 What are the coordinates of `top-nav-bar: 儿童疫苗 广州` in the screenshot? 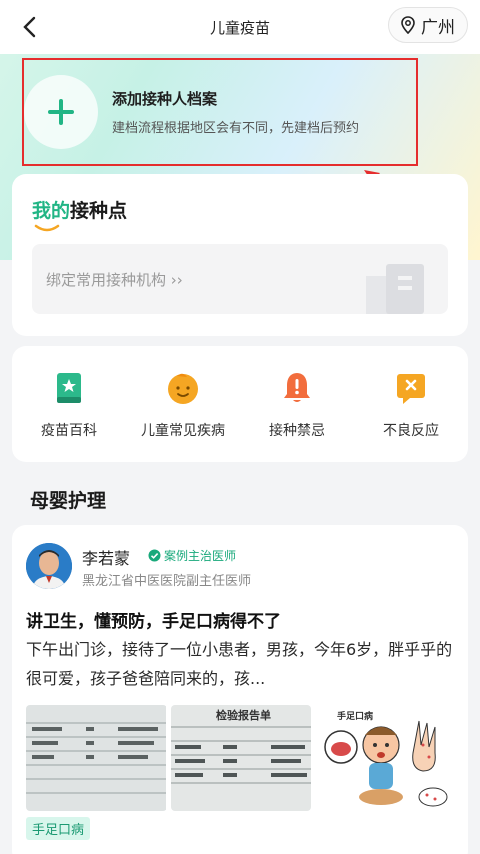 It's located at (240, 27).